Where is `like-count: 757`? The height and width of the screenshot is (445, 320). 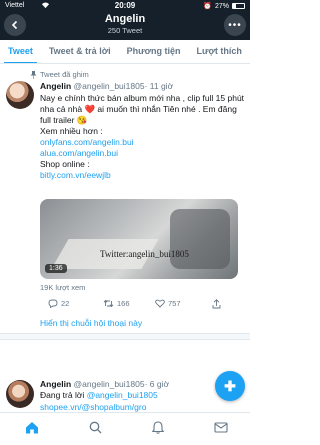
like-count: 757 is located at coordinates (174, 303).